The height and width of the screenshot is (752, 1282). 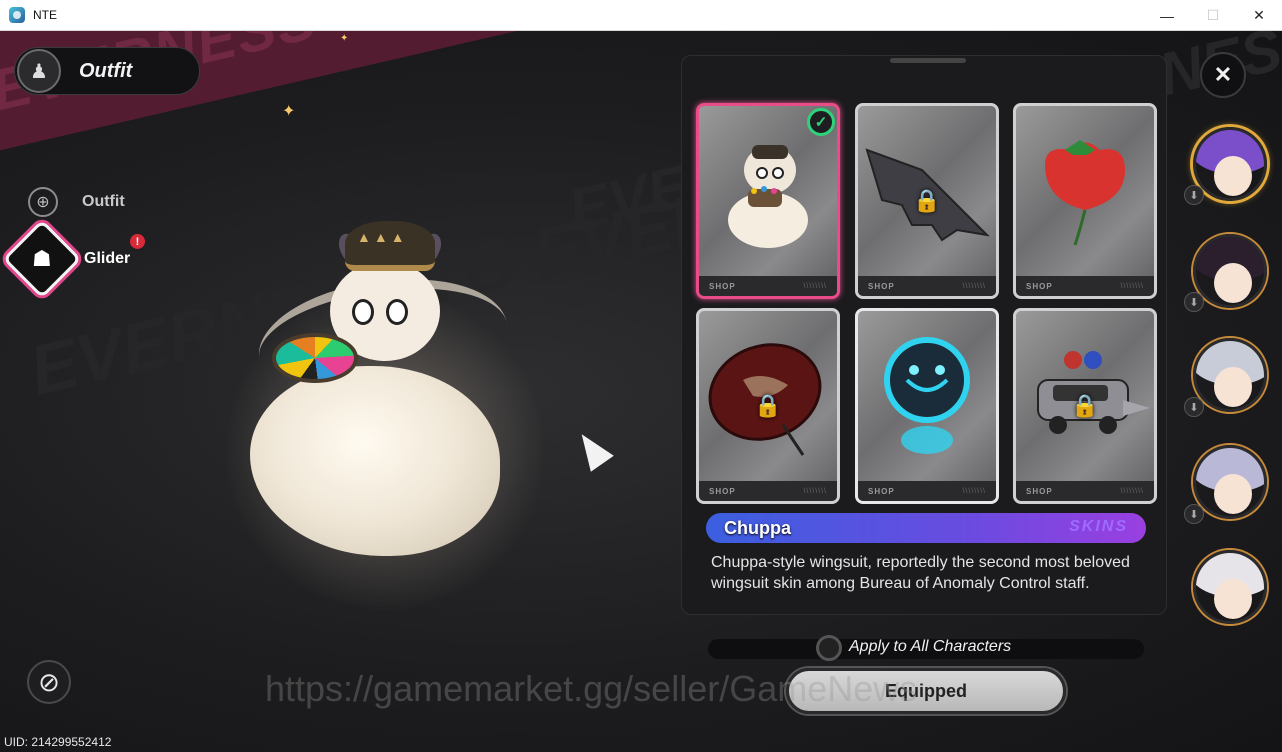 I want to click on app-logo-icon, so click(x=17, y=15).